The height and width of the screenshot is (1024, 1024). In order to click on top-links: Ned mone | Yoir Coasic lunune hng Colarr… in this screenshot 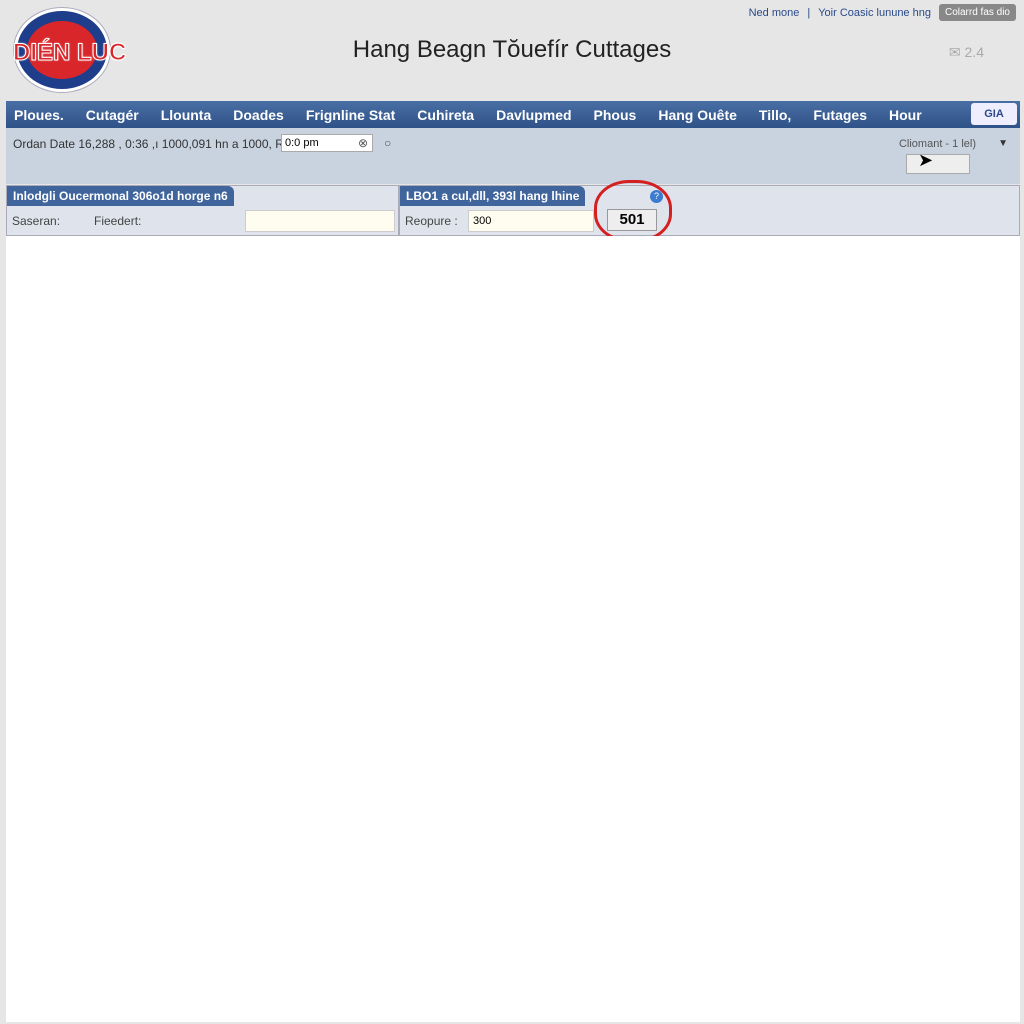, I will do `click(882, 12)`.